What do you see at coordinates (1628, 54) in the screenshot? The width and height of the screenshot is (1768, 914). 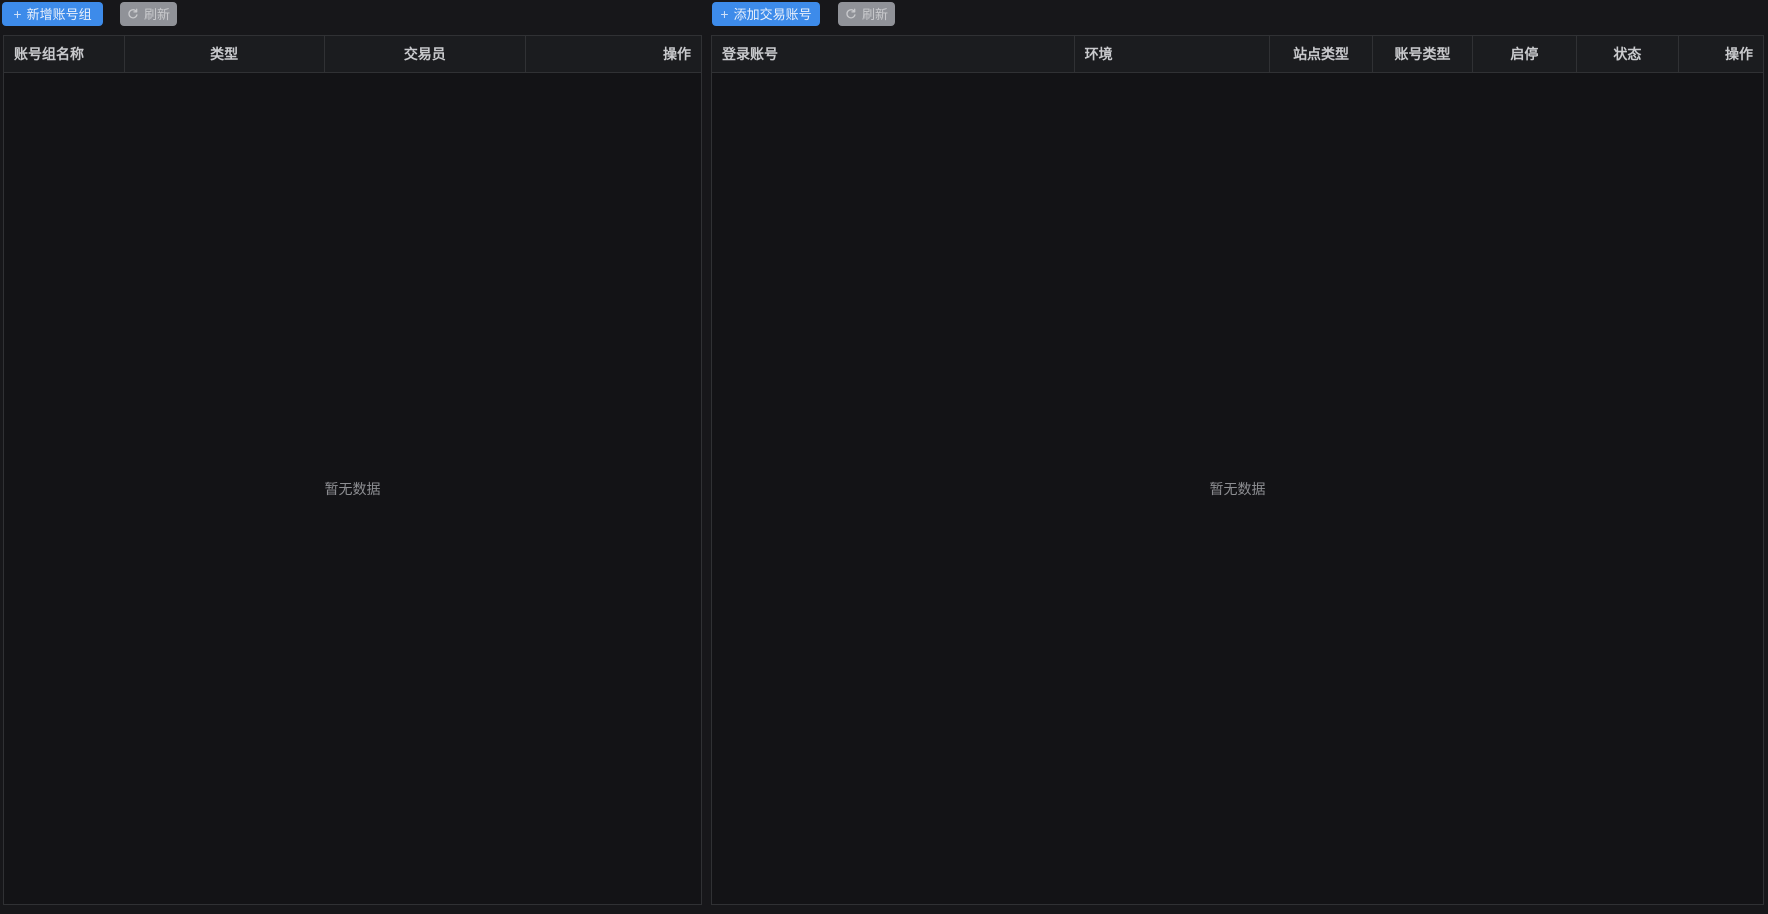 I see `column-header-status: 状态` at bounding box center [1628, 54].